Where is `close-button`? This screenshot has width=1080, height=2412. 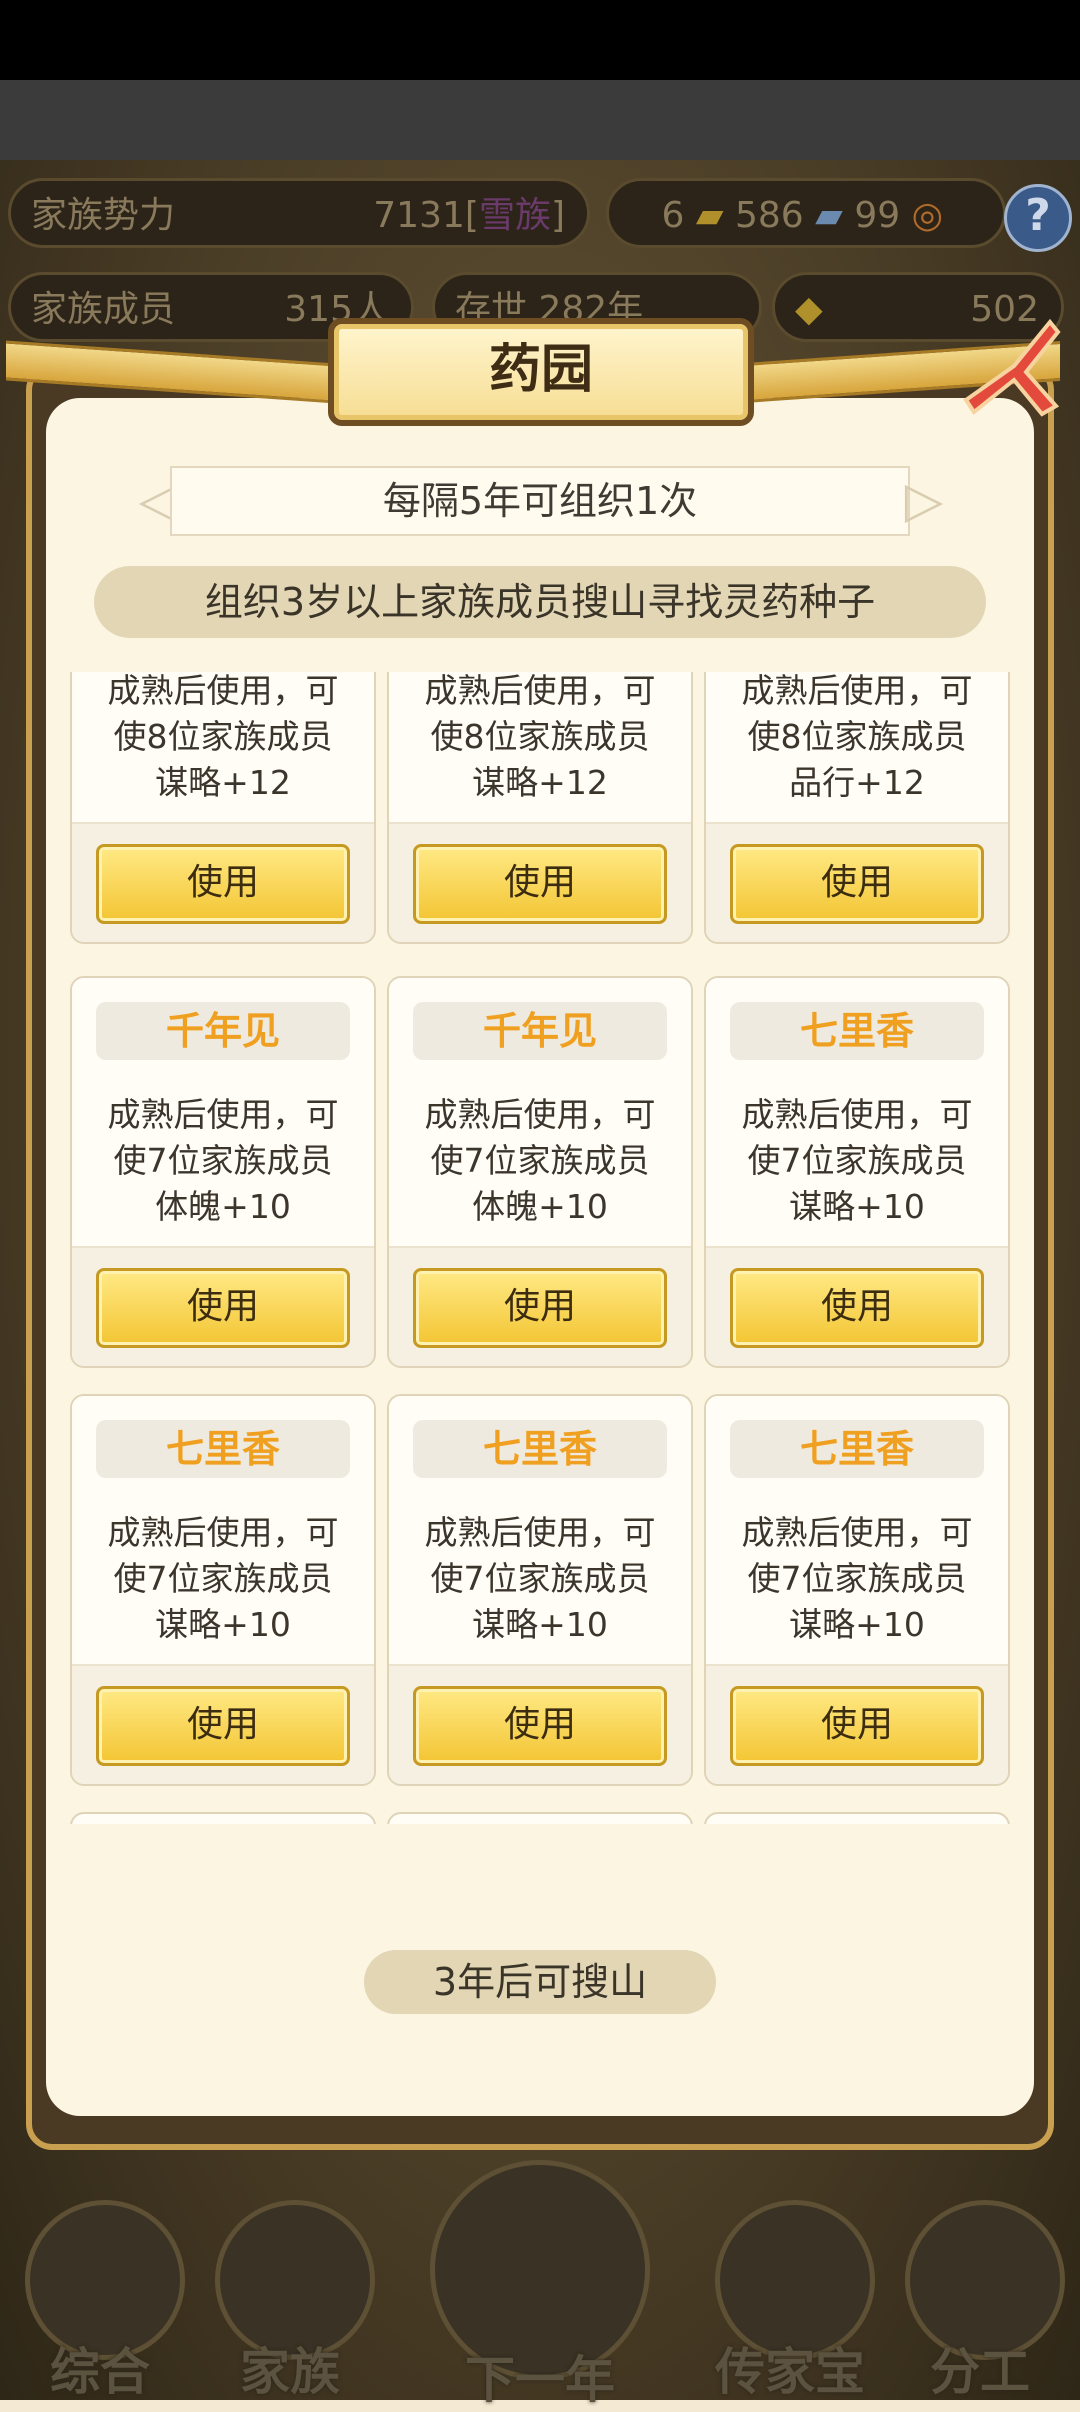 close-button is located at coordinates (1010, 372).